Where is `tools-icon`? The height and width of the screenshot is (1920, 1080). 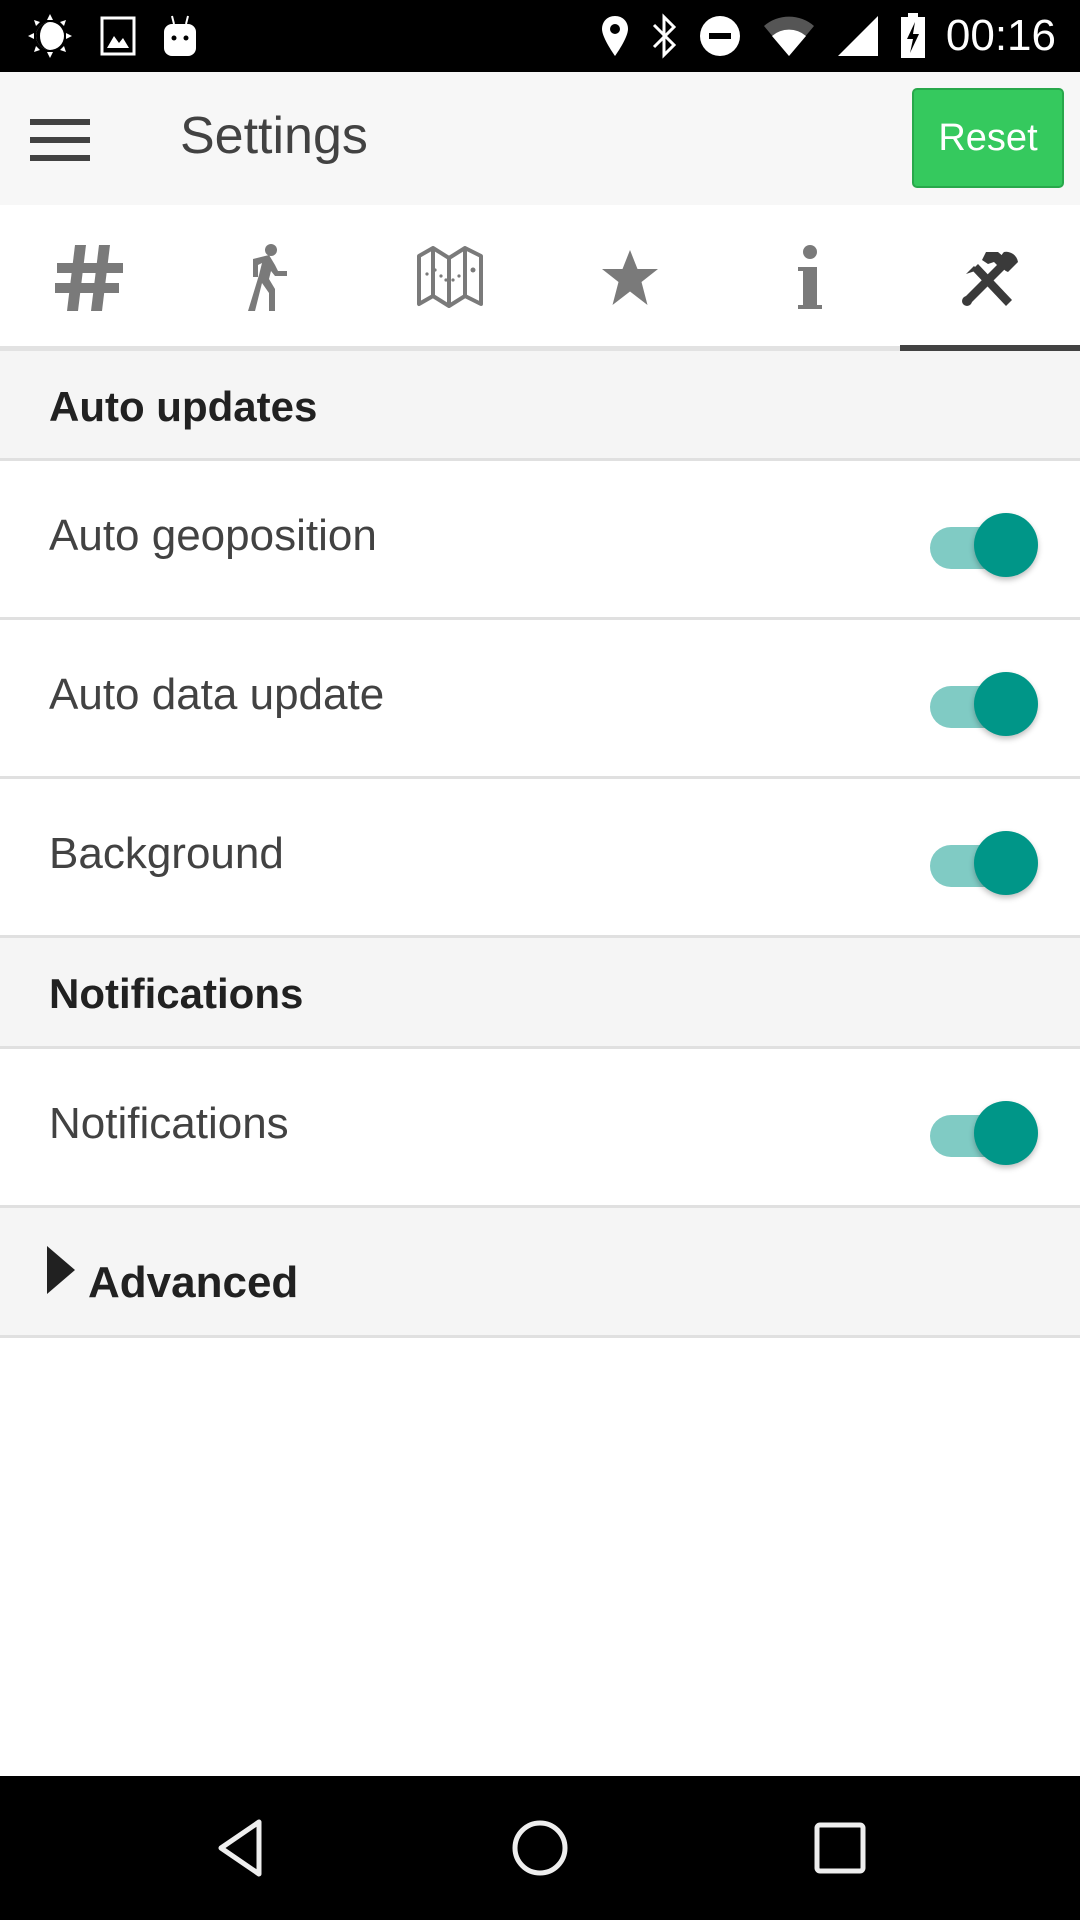
tools-icon is located at coordinates (990, 278).